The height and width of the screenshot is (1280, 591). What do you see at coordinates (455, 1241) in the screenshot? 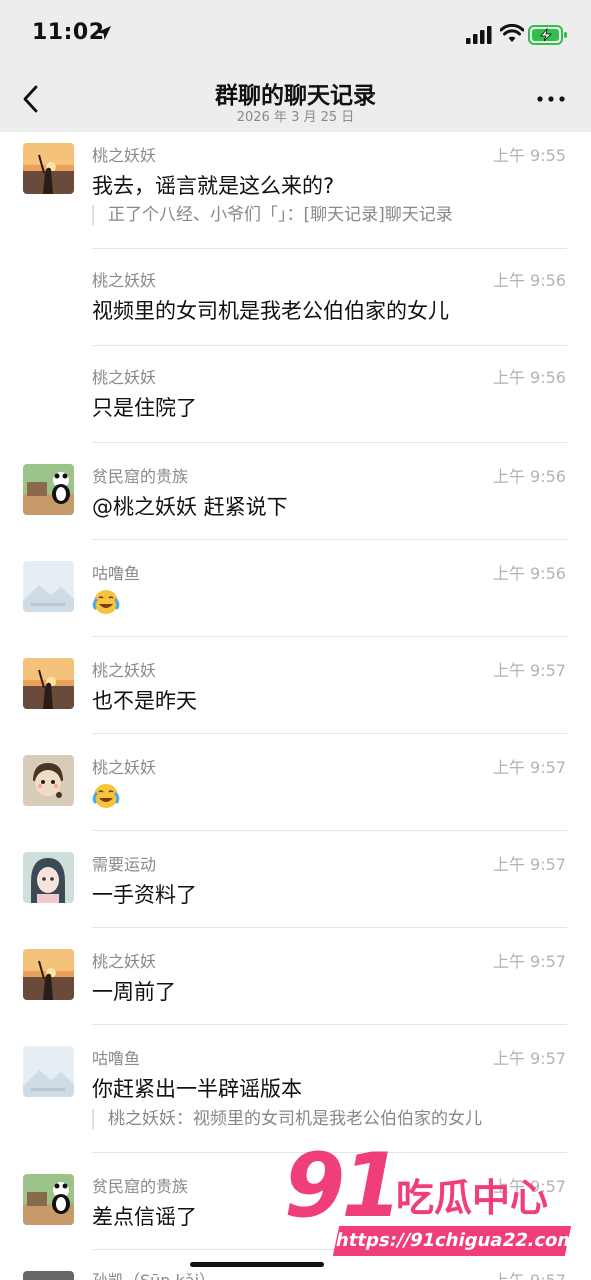
I see `watermark-url: https://91chigua22.com` at bounding box center [455, 1241].